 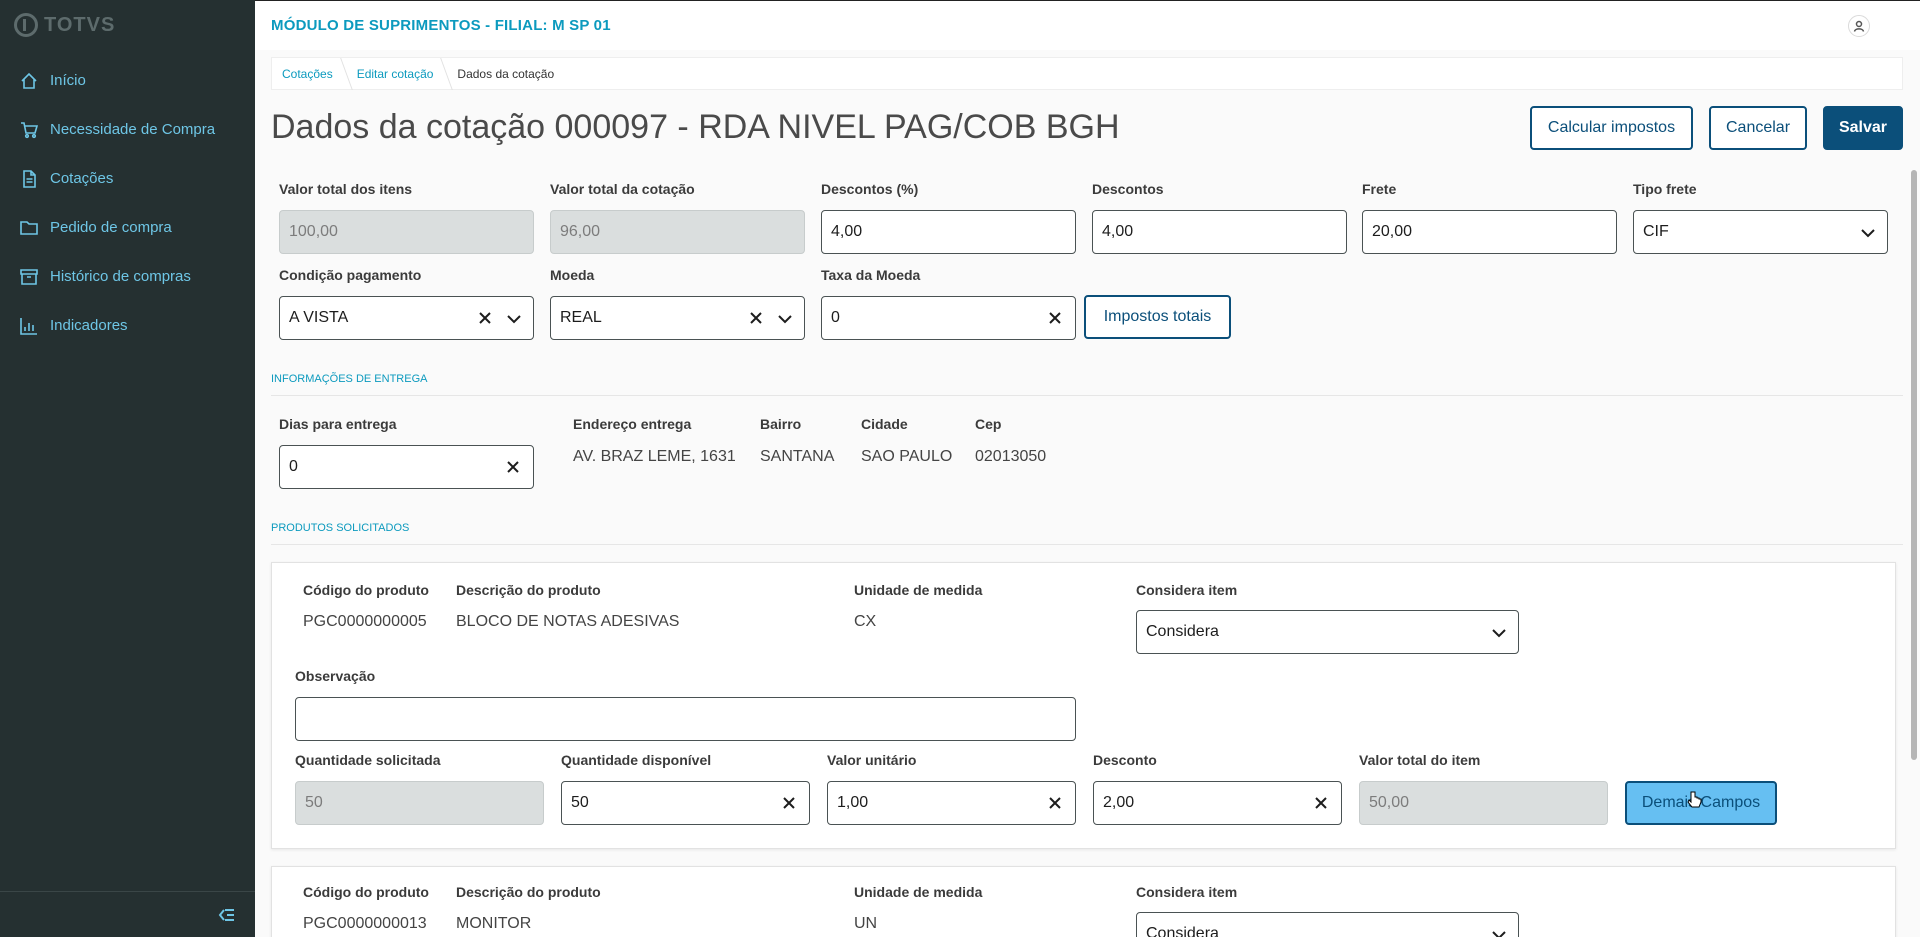 I want to click on descontos-pct-label: Descontos (%), so click(x=870, y=189).